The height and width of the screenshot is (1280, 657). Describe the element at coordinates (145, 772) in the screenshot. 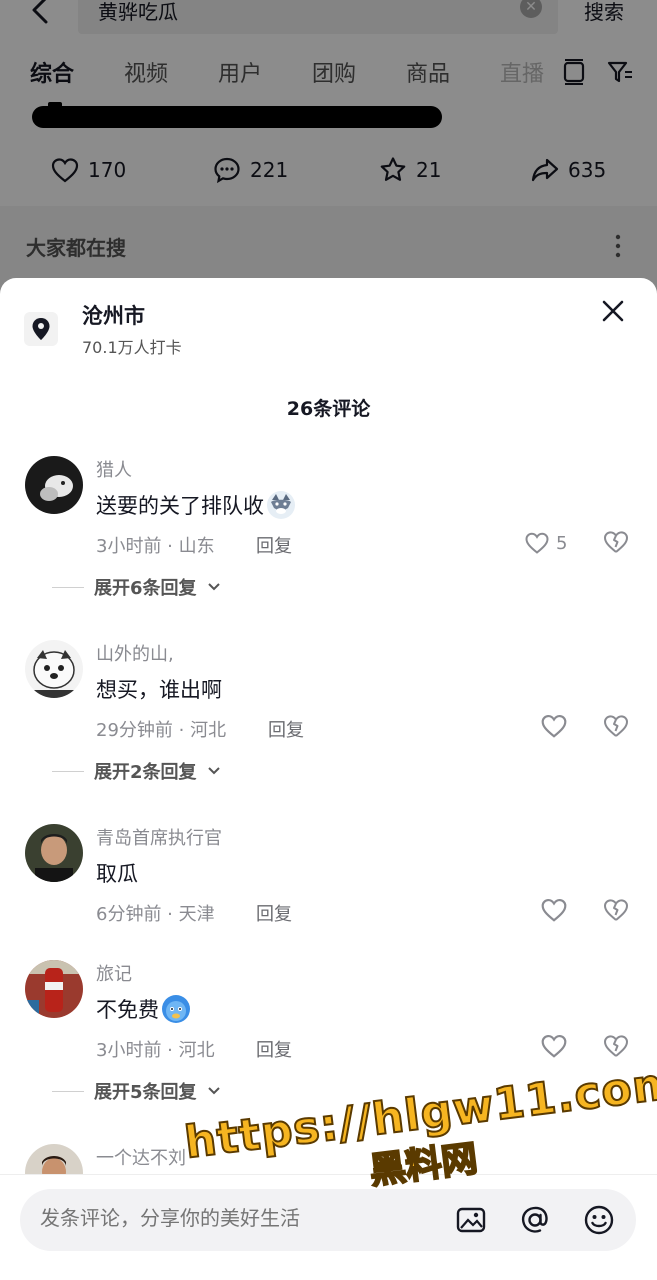

I see `expand-replies-label: 展开2条回复` at that location.